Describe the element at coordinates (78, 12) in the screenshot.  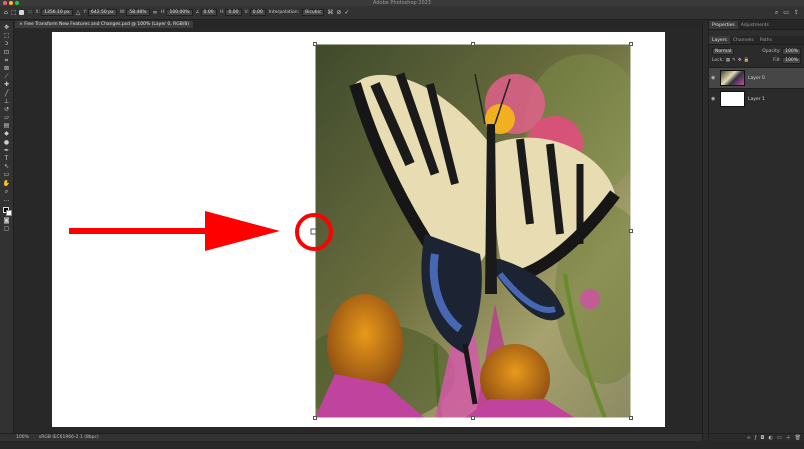
I see `relative-position-icon: △` at that location.